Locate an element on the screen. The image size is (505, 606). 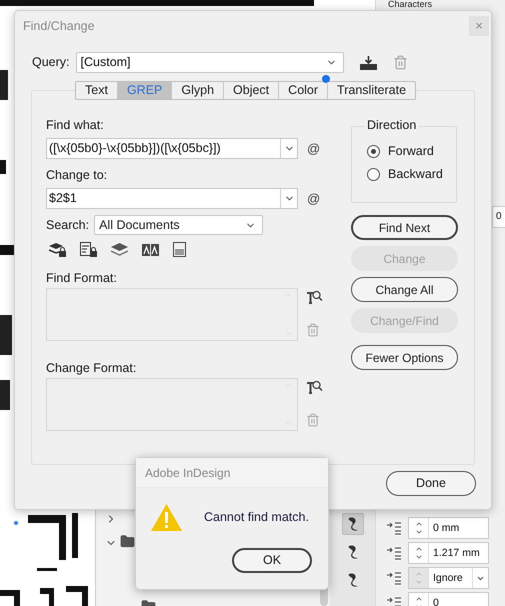
field-label: Find what: is located at coordinates (75, 125).